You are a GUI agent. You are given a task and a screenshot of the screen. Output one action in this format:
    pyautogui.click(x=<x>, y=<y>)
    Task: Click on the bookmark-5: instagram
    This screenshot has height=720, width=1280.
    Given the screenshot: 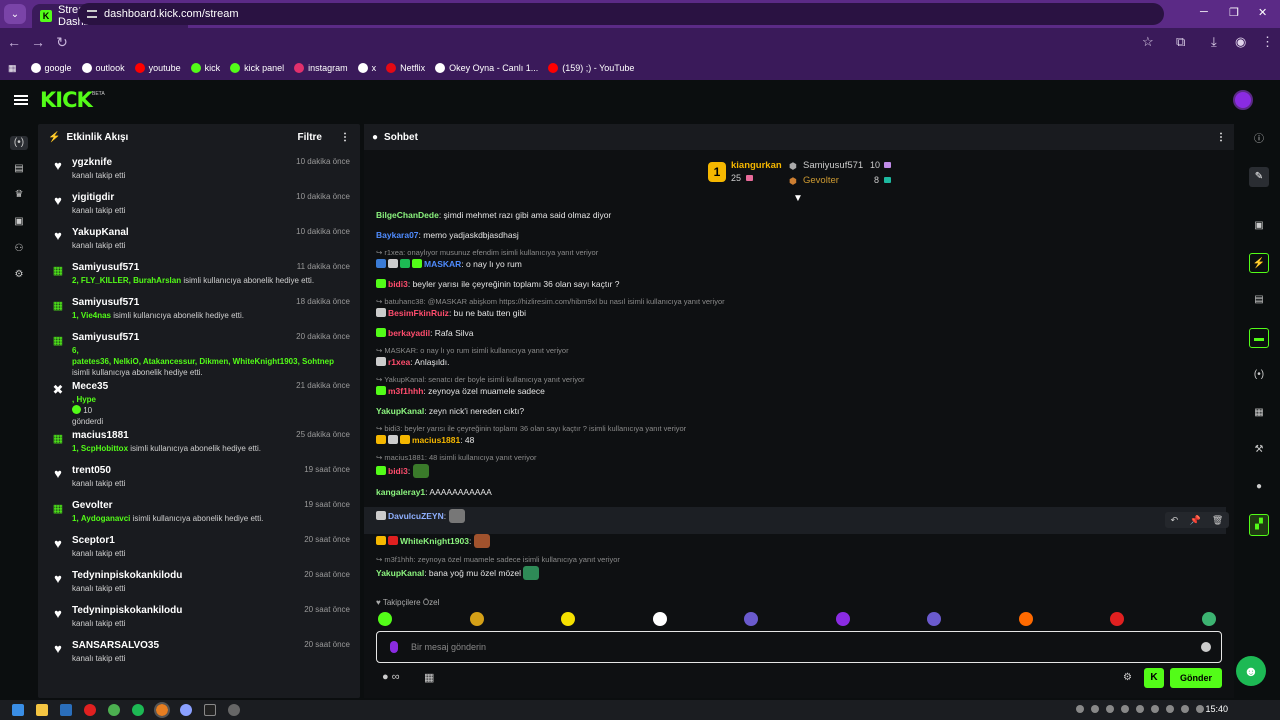 What is the action you would take?
    pyautogui.click(x=321, y=68)
    